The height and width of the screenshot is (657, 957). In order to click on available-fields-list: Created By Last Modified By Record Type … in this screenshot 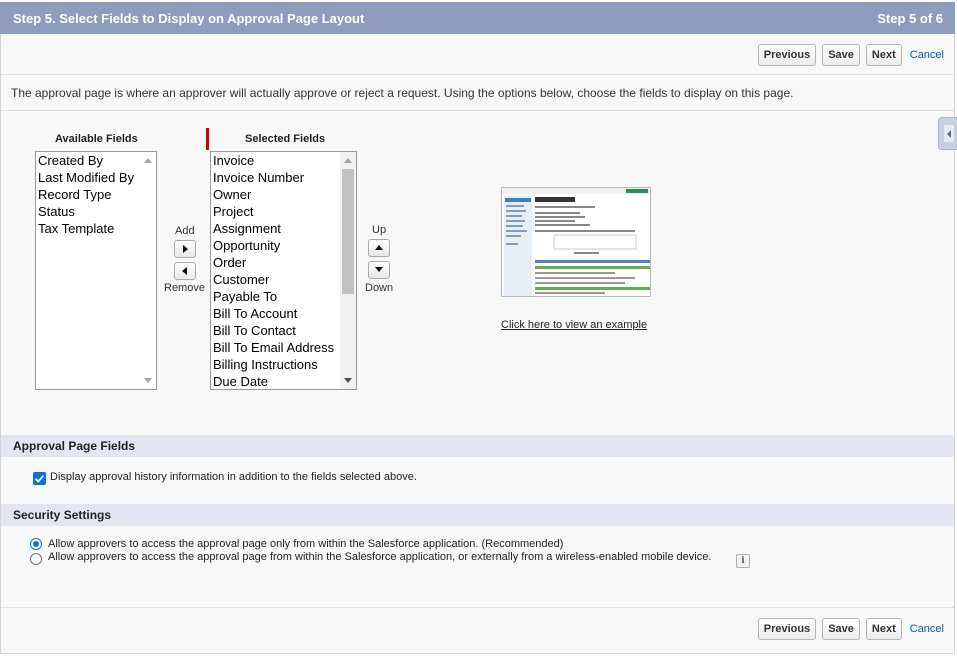, I will do `click(96, 270)`.